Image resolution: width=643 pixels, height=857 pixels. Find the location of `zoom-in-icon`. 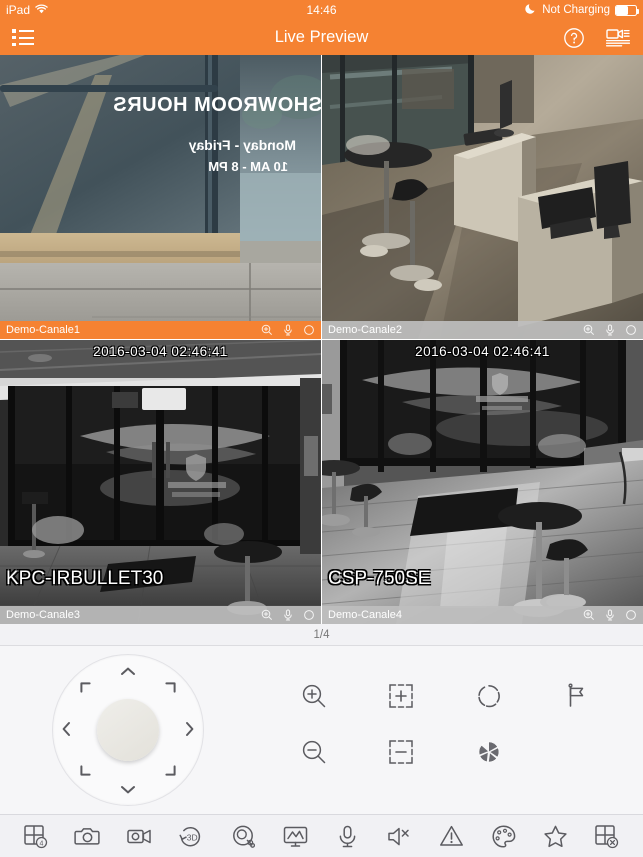

zoom-in-icon is located at coordinates (314, 696).